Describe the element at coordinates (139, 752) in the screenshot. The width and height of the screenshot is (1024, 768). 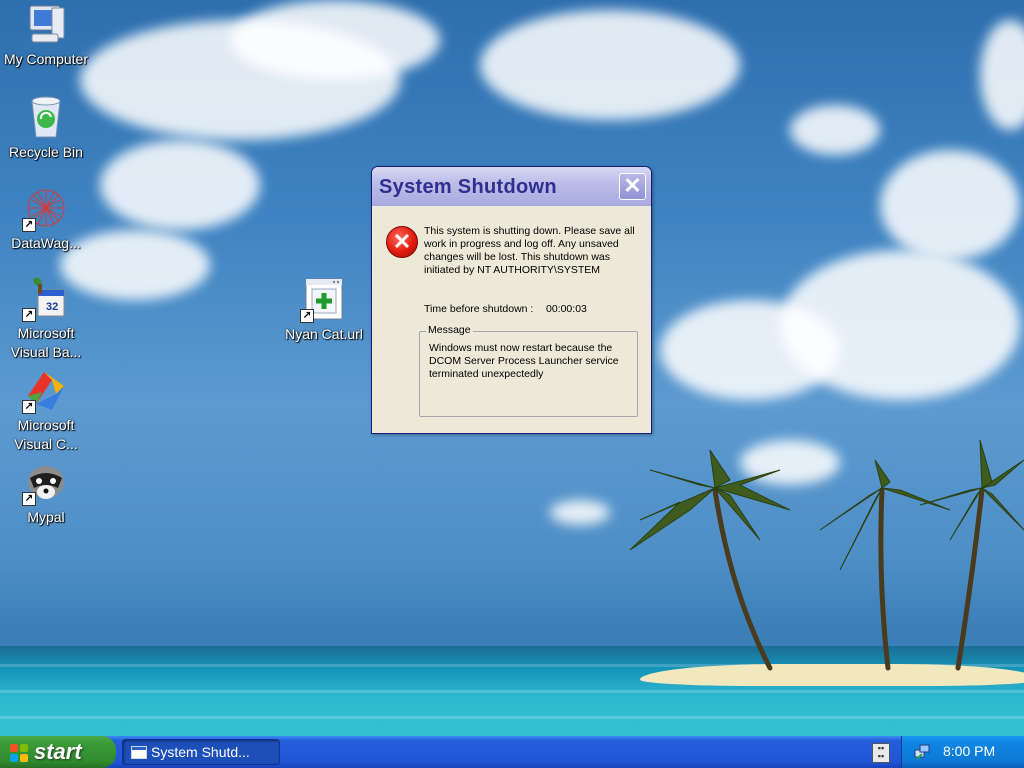
I see `window-icon` at that location.